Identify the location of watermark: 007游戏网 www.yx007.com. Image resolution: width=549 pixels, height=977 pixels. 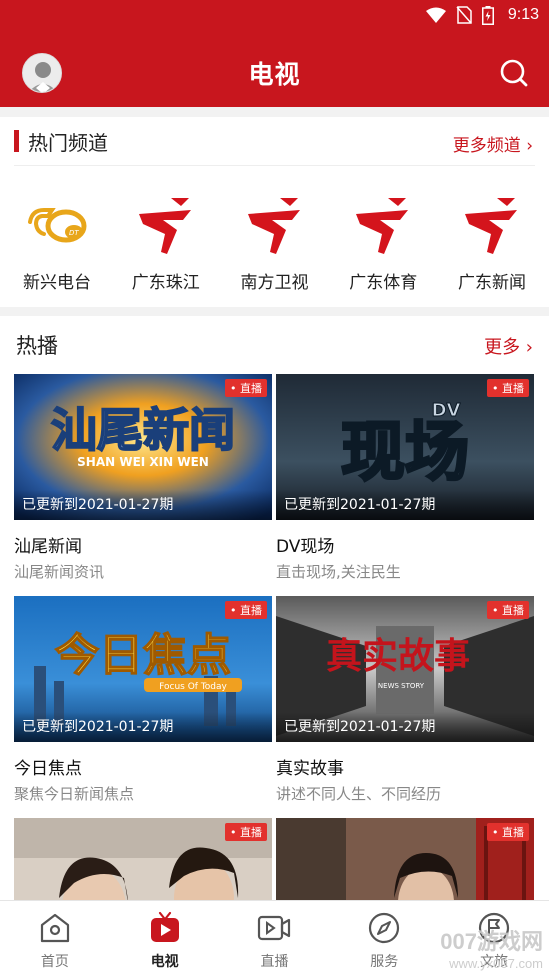
(491, 947).